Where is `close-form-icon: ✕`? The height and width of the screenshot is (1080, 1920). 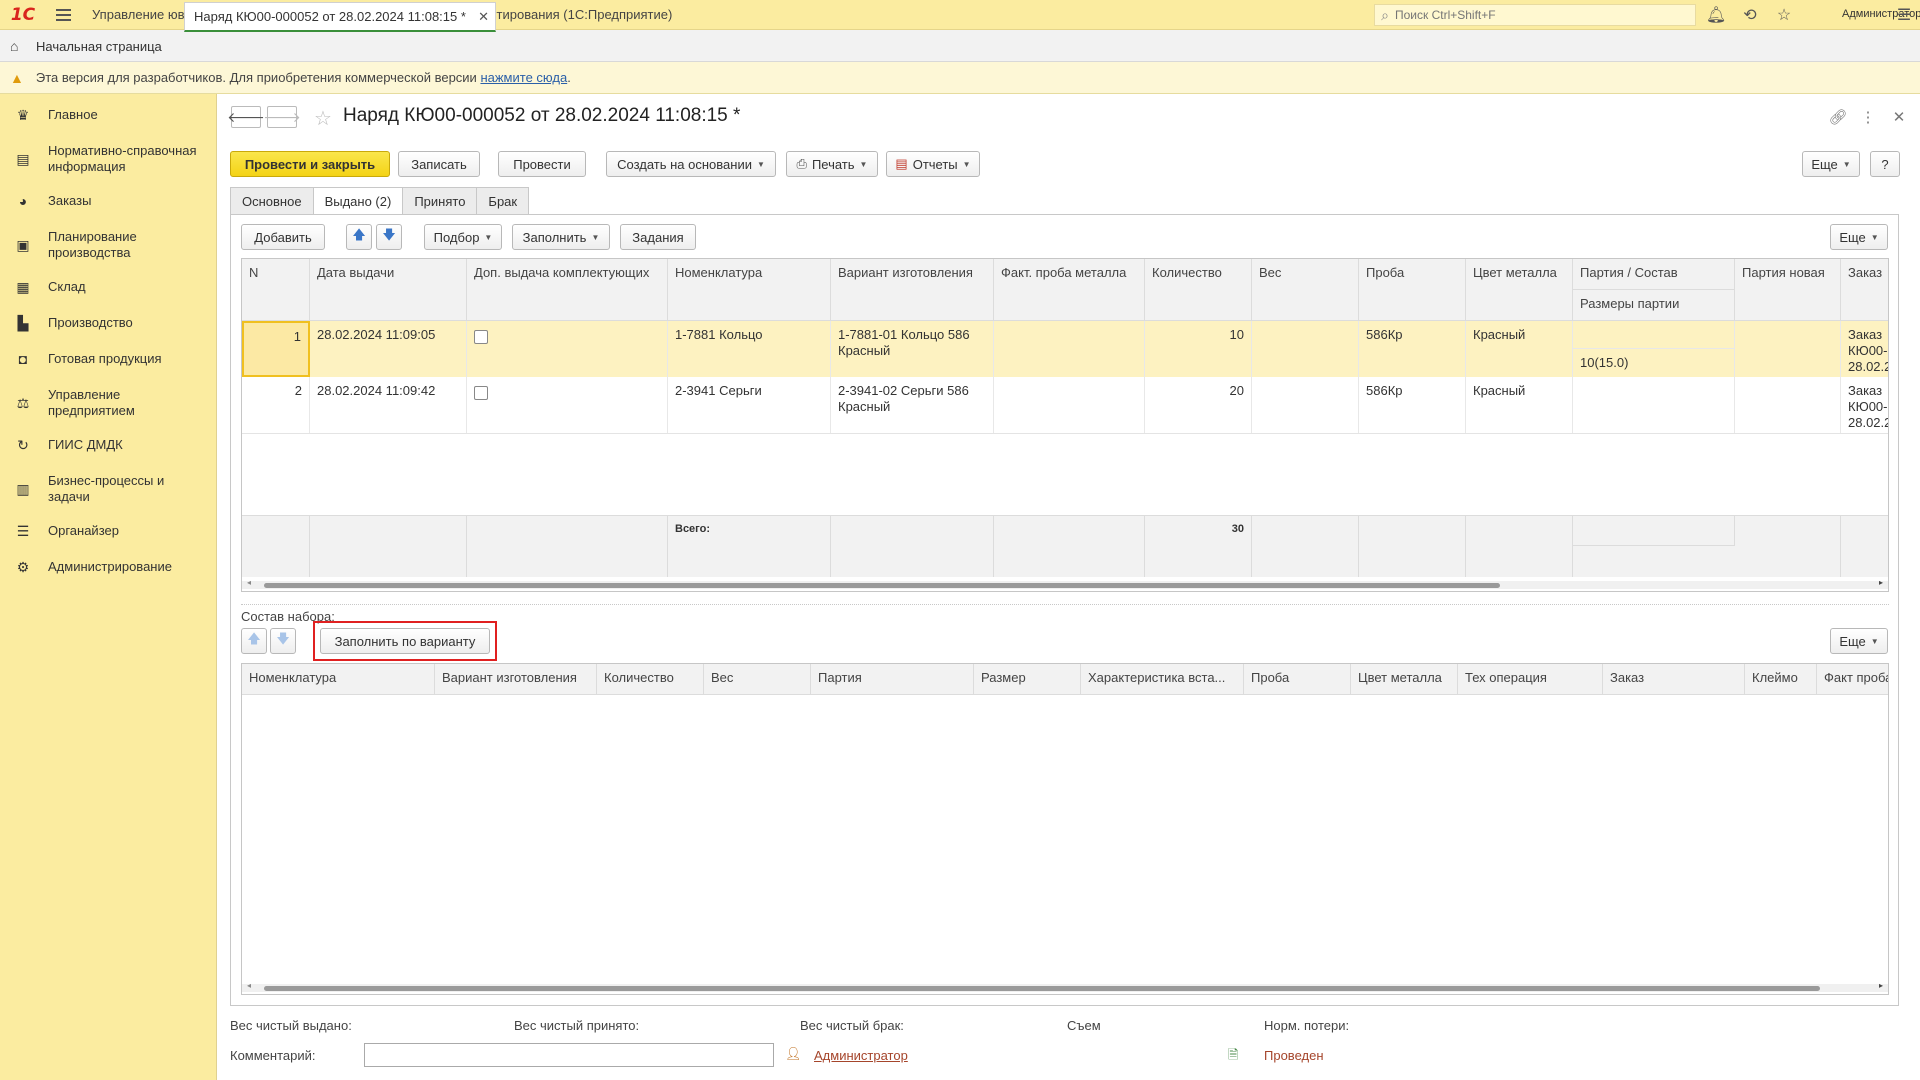 close-form-icon: ✕ is located at coordinates (1899, 117).